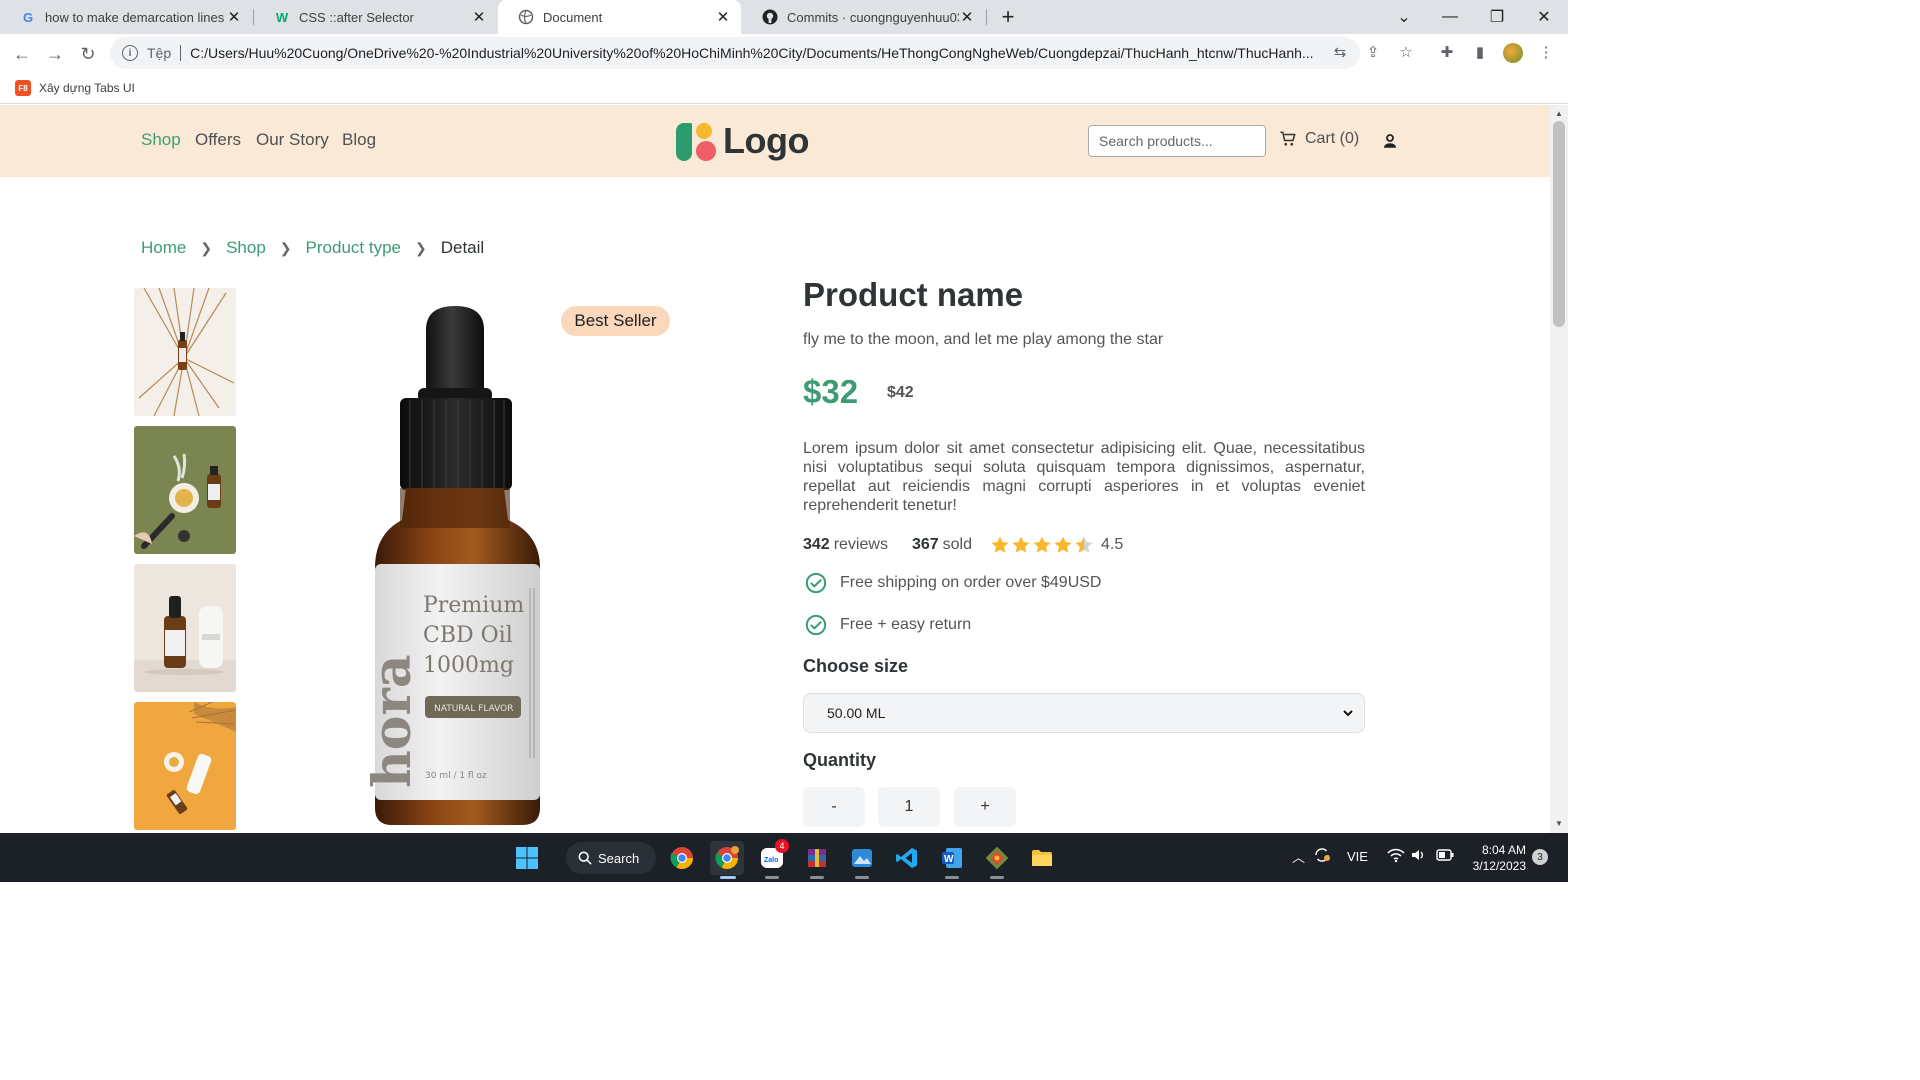 The image size is (1920, 1080). Describe the element at coordinates (840, 760) in the screenshot. I see `quantity-title: Quantity` at that location.